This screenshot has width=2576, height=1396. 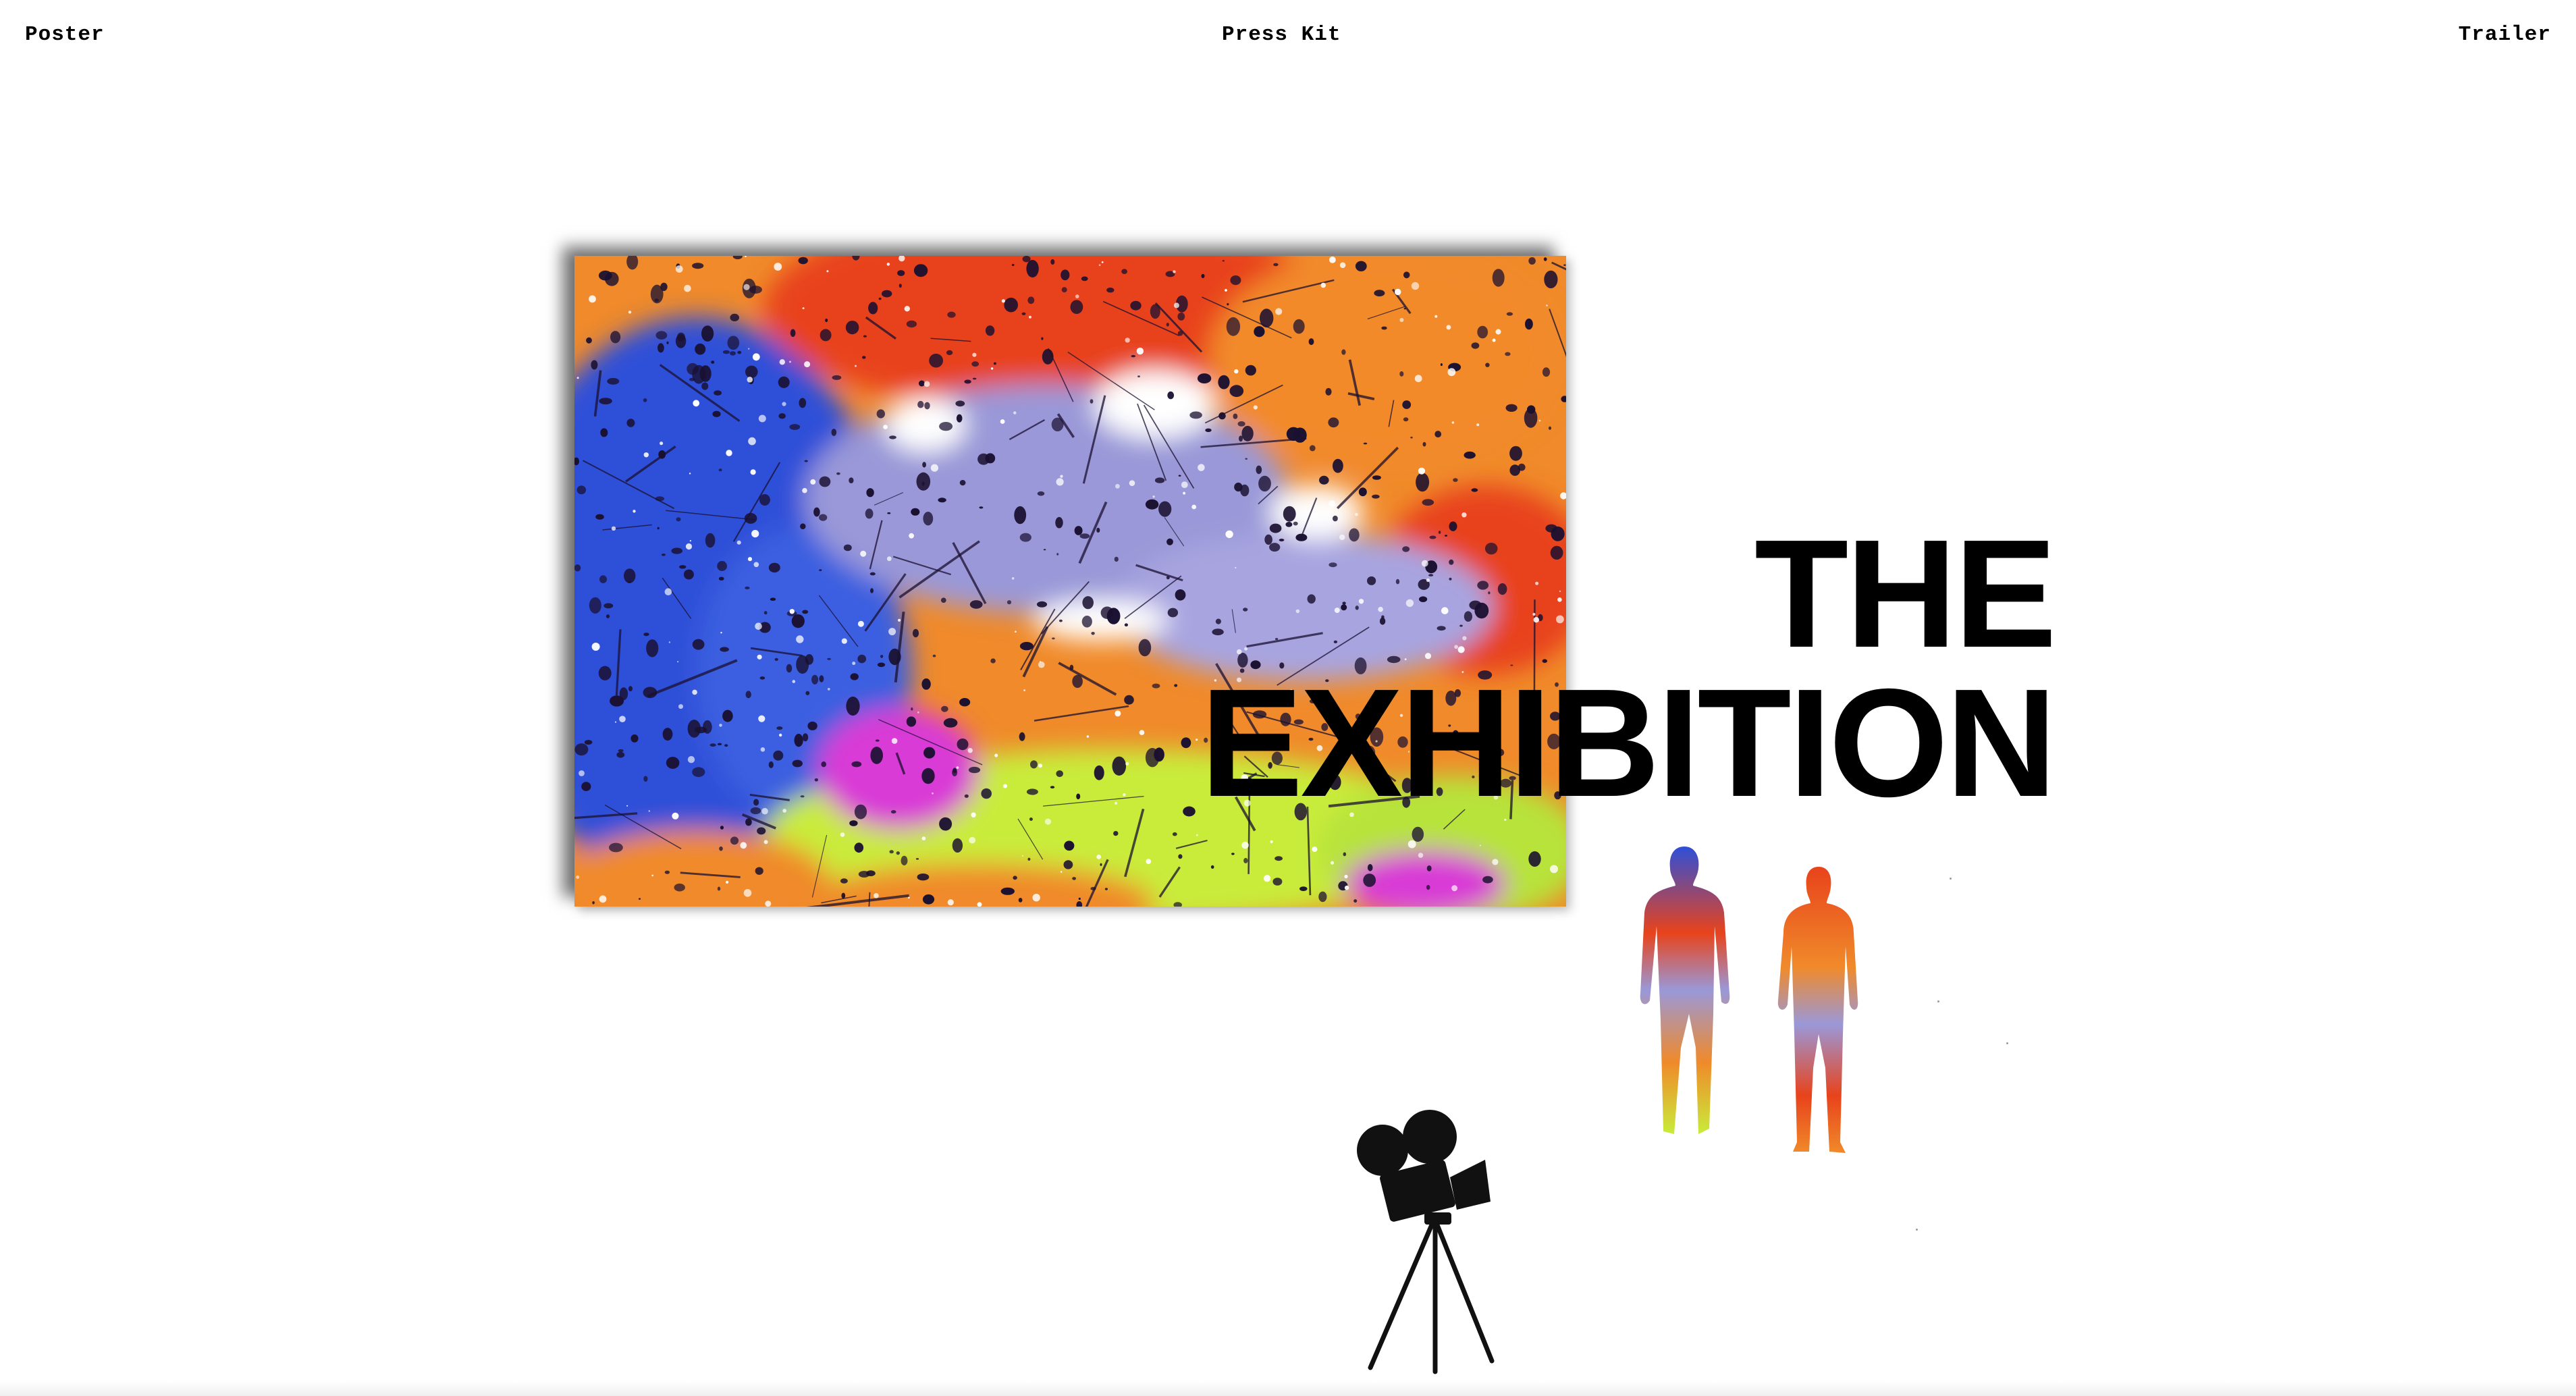 What do you see at coordinates (1426, 1242) in the screenshot?
I see `movie-camera-icon` at bounding box center [1426, 1242].